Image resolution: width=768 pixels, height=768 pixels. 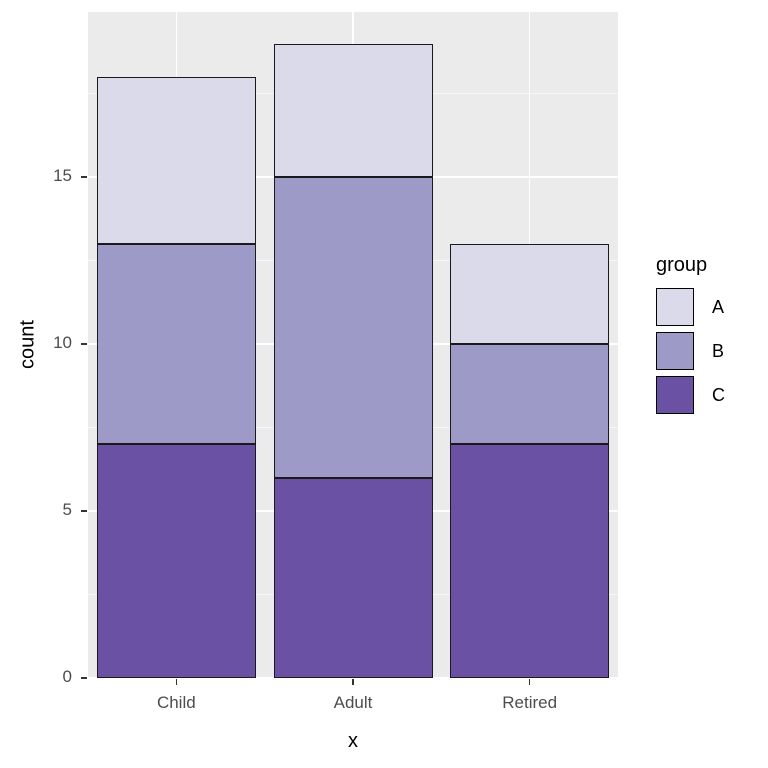 What do you see at coordinates (704, 395) in the screenshot?
I see `legend-item-c: C` at bounding box center [704, 395].